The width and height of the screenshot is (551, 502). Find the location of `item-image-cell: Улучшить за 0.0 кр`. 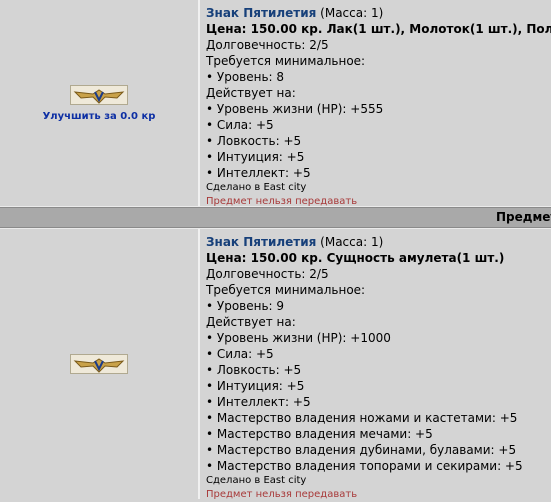

item-image-cell: Улучшить за 0.0 кр is located at coordinates (100, 103).